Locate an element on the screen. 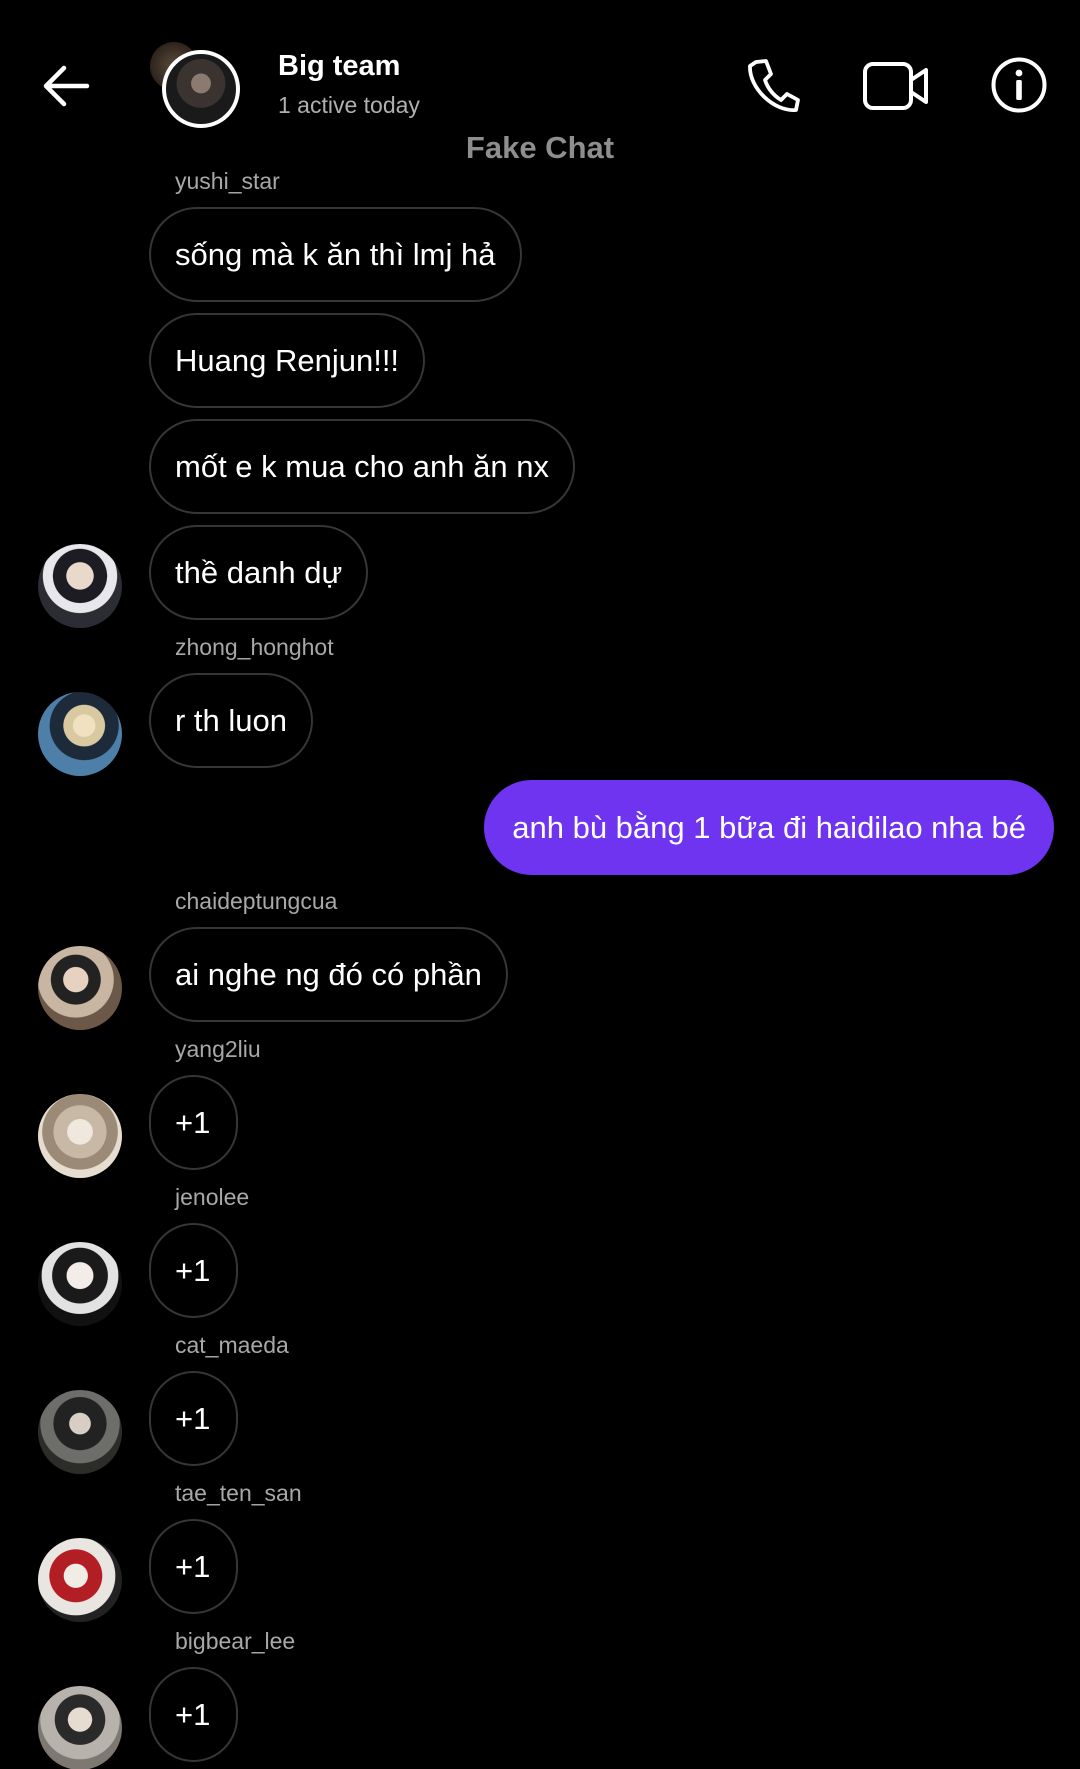  call-button is located at coordinates (772, 86).